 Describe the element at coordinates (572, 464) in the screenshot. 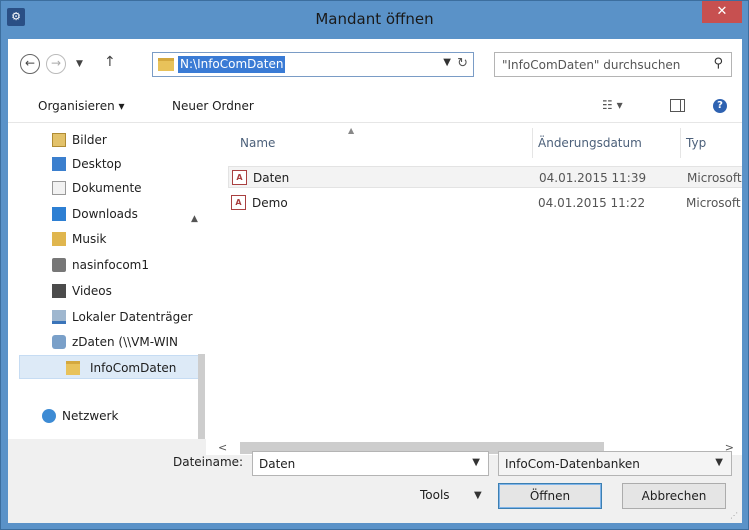

I see `filetype-value: InfoCom-Datenbanken` at that location.